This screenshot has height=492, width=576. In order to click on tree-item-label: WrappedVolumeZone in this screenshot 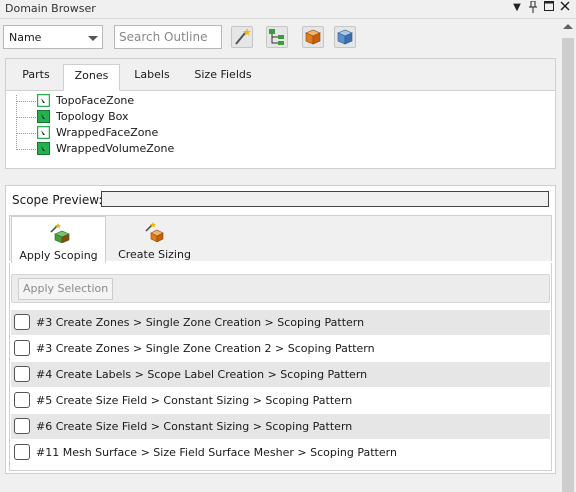, I will do `click(115, 148)`.